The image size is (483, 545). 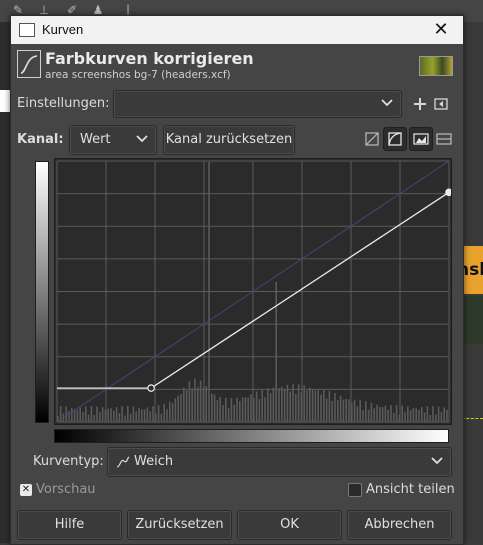 I want to click on curve-type-label: Kurventyp:, so click(x=68, y=461).